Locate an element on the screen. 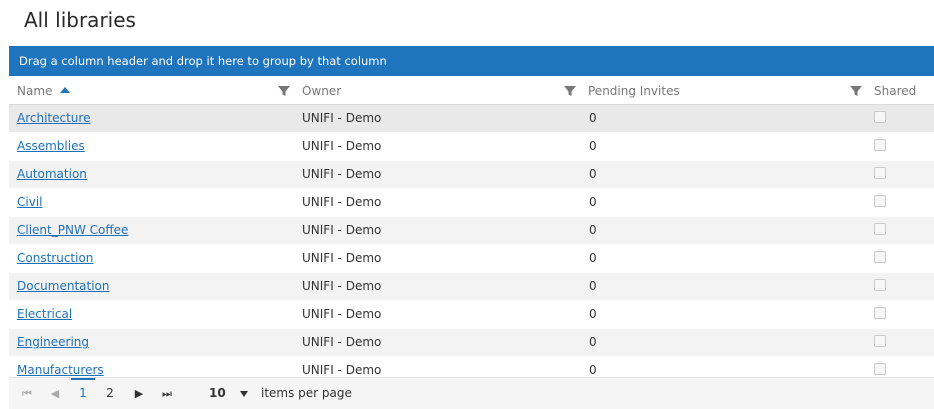 The width and height of the screenshot is (934, 409). page-number: 2 is located at coordinates (110, 393).